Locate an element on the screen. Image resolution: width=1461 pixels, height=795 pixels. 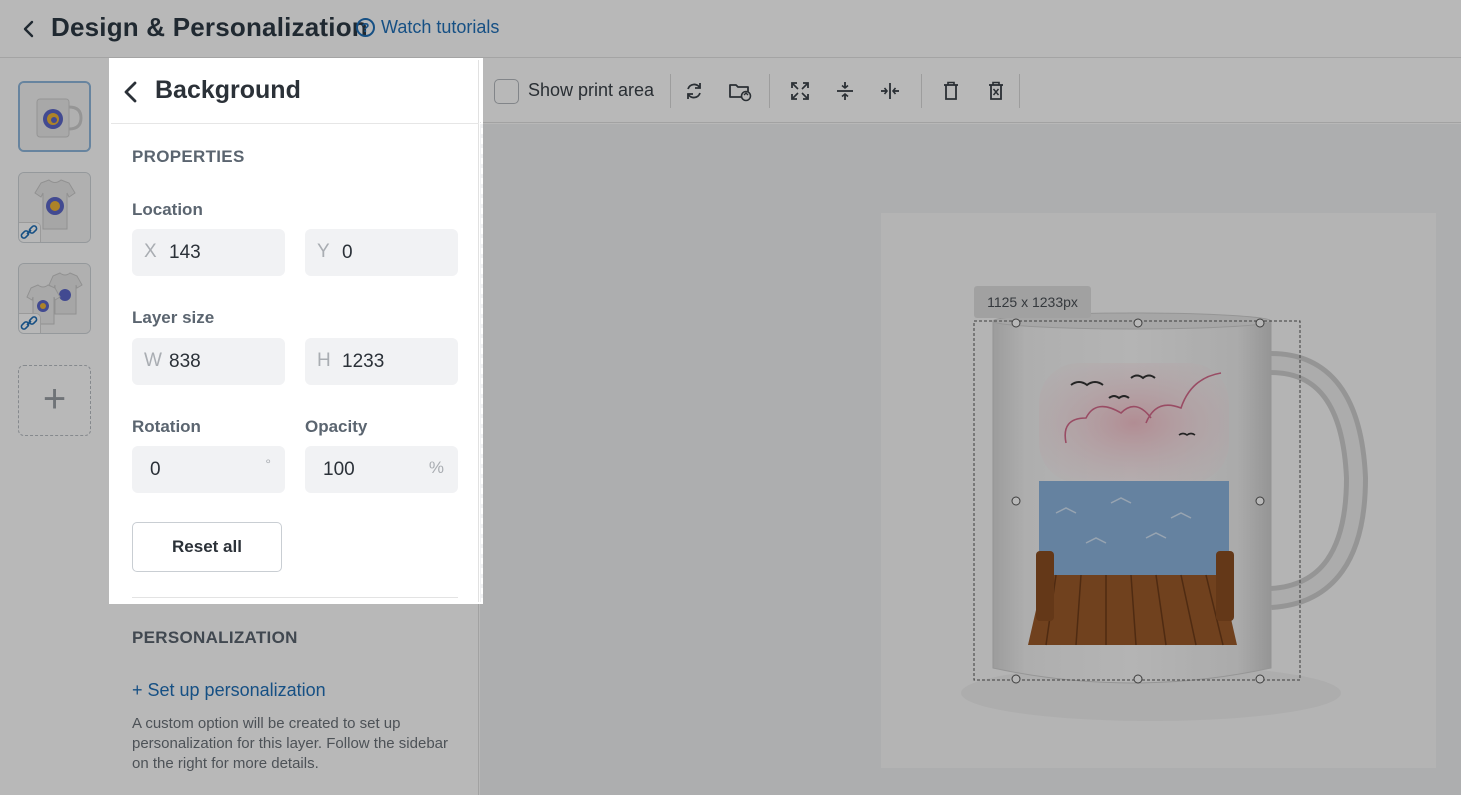
show-print-area-label: Show print area is located at coordinates (591, 90).